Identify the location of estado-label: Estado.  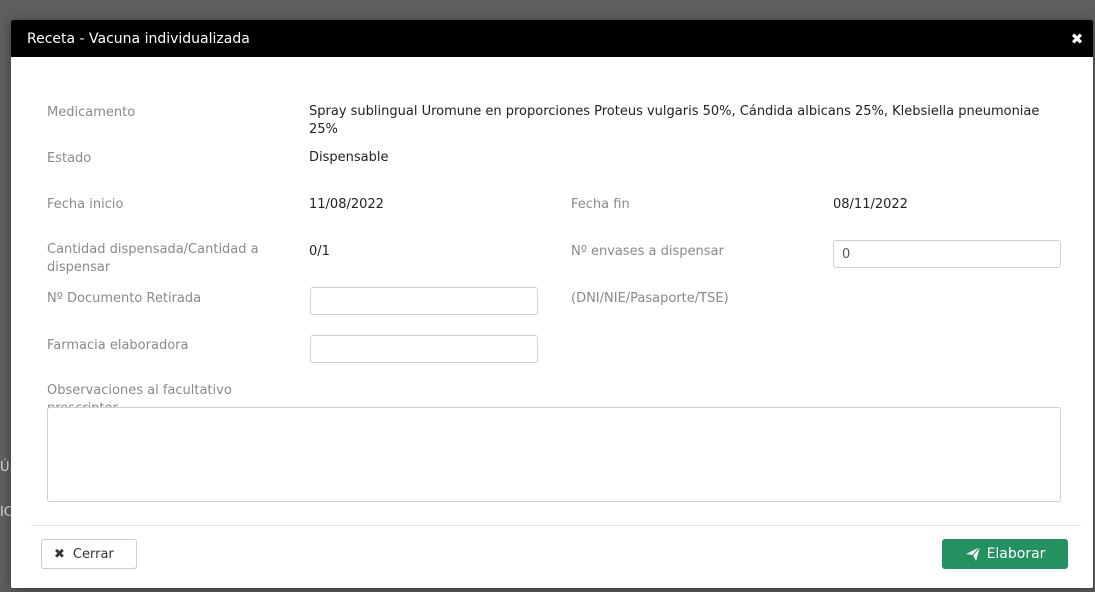
(69, 158).